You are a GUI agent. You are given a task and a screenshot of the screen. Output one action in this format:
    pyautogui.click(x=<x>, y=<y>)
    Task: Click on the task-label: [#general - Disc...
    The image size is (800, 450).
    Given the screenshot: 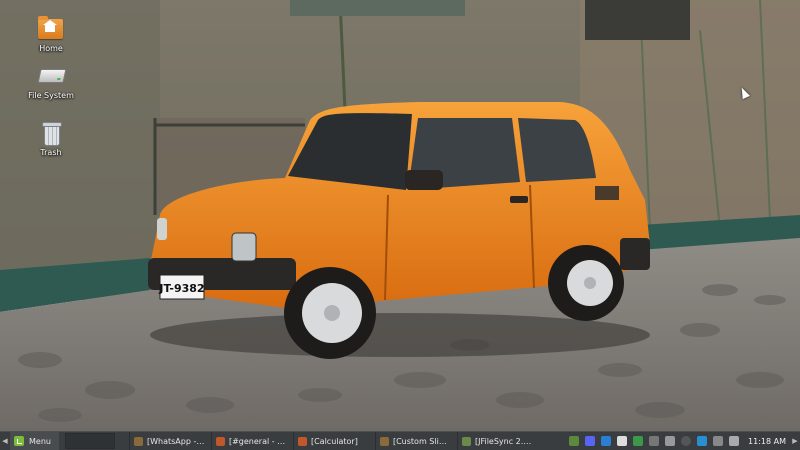 What is the action you would take?
    pyautogui.click(x=257, y=441)
    